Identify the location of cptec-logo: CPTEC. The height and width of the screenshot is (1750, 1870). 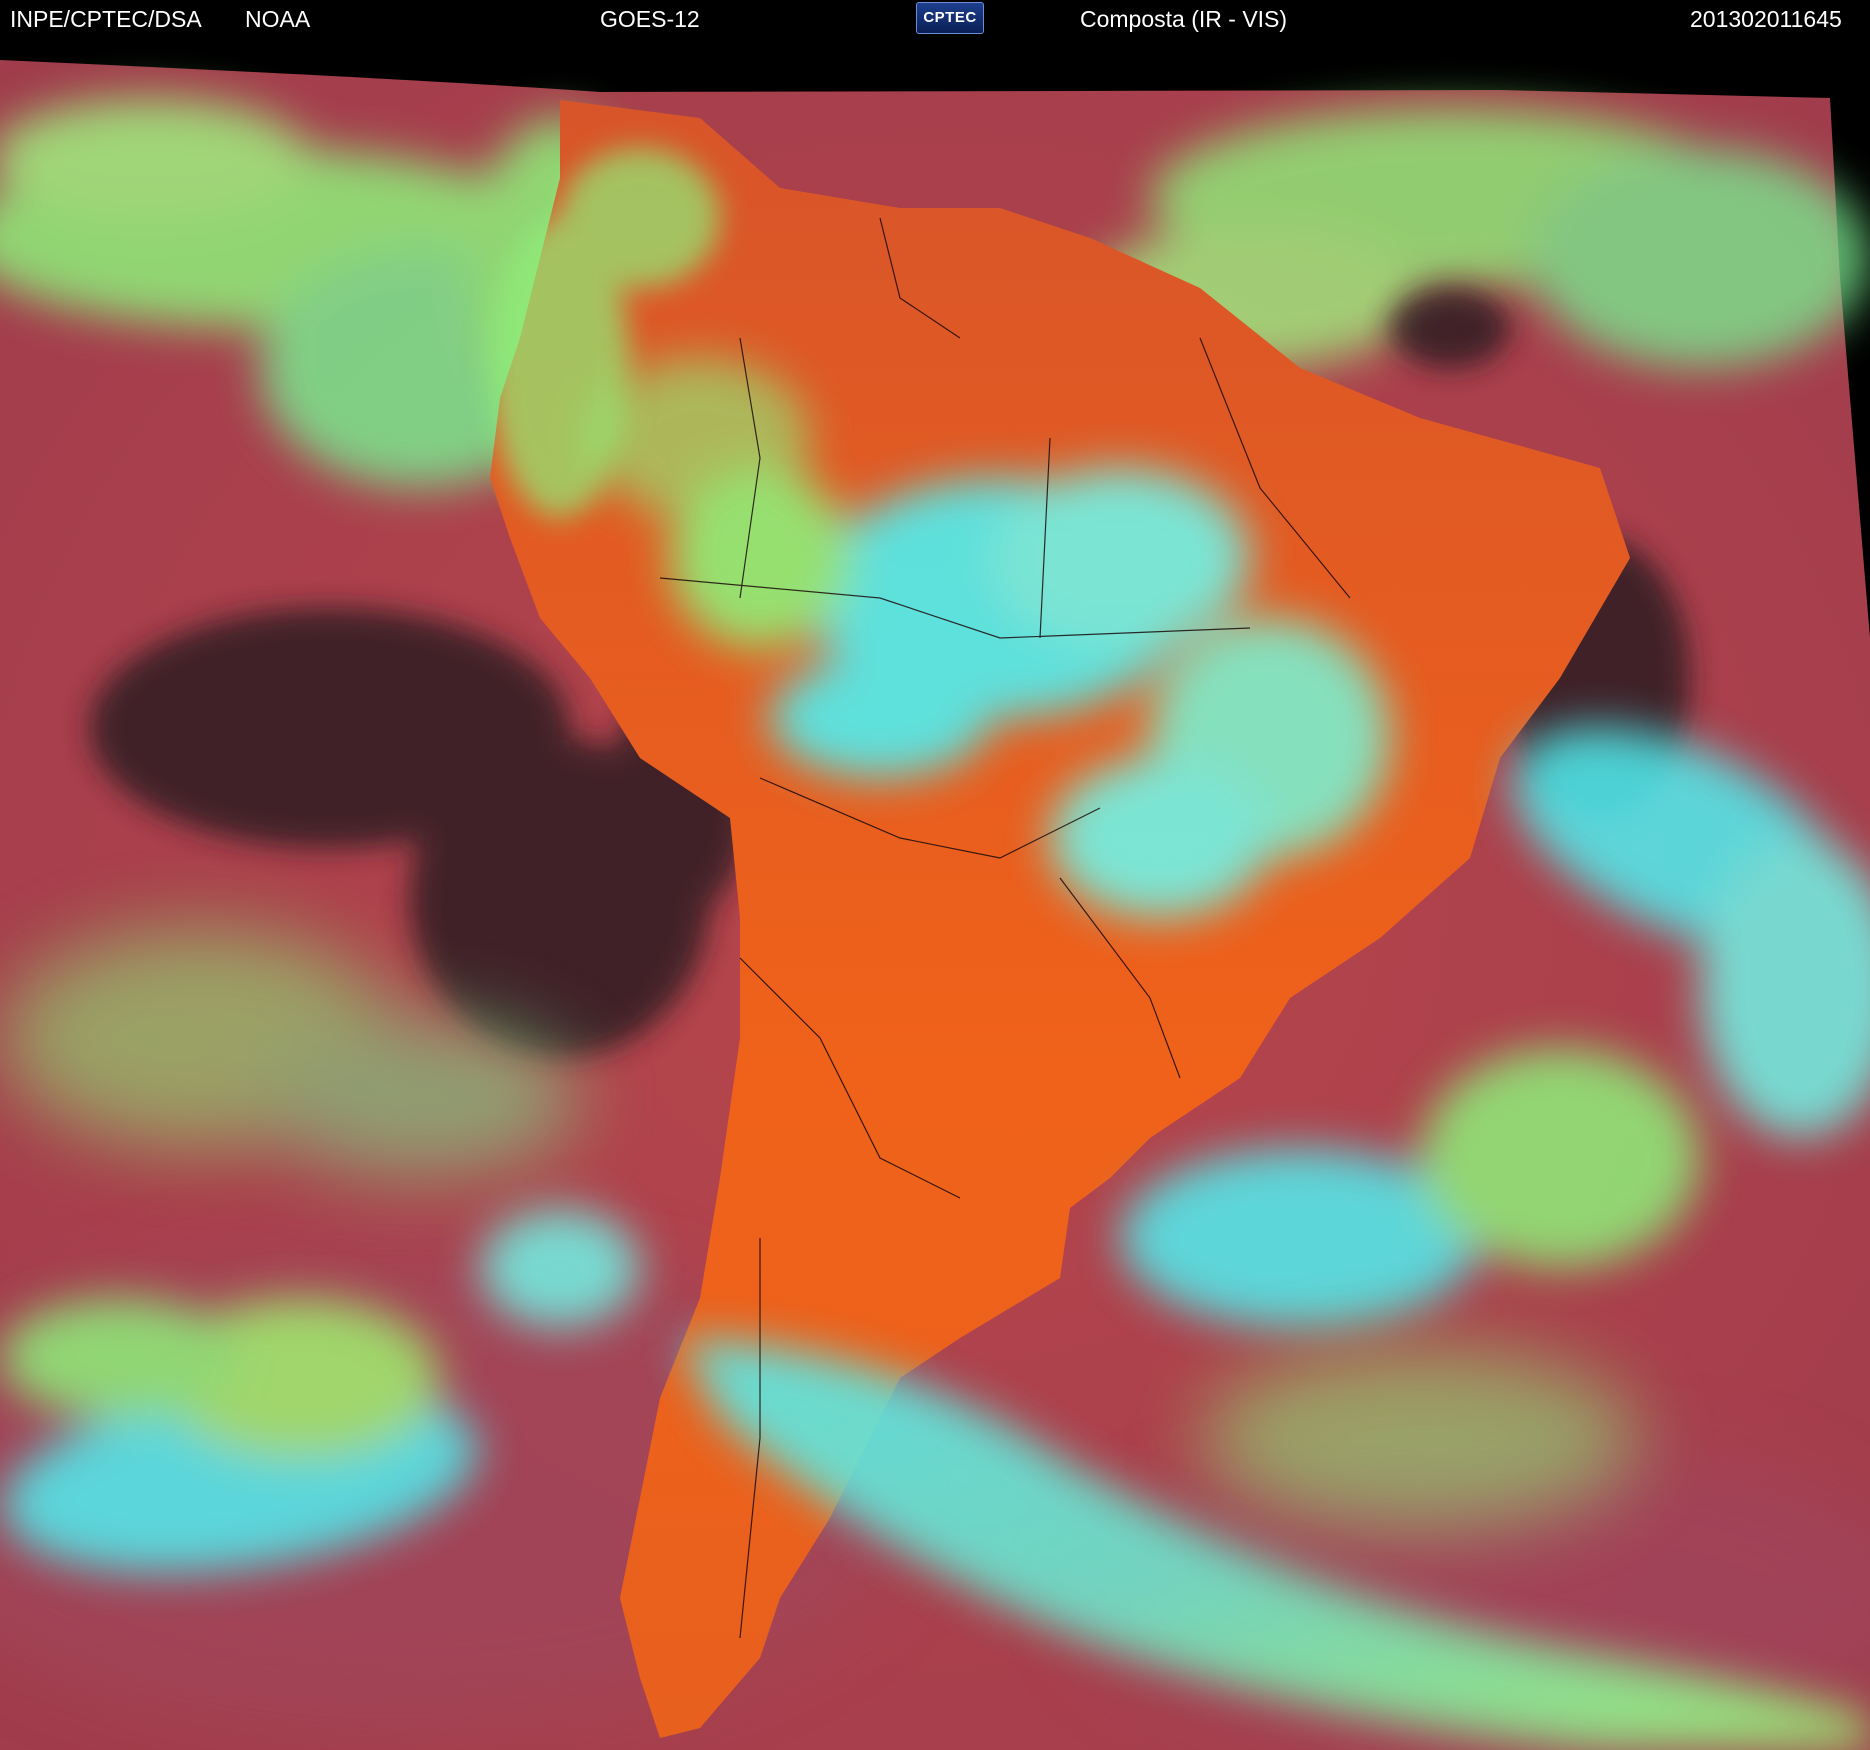
(950, 18).